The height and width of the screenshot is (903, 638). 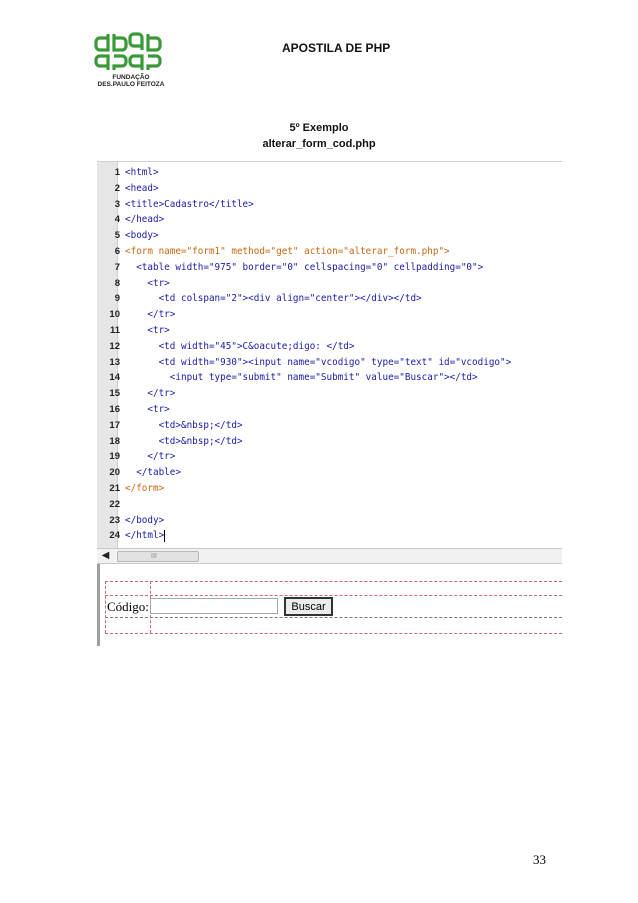 I want to click on code-line-text: <head>, so click(x=142, y=188).